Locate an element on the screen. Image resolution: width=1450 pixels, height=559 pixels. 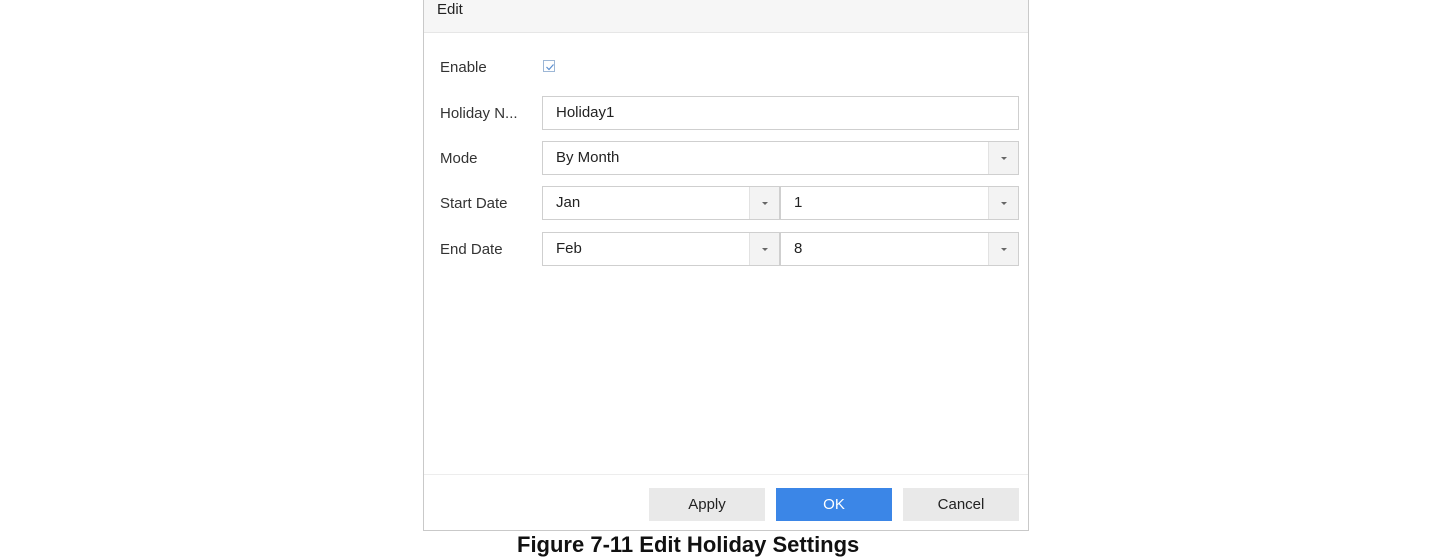
dialog-title: Edit is located at coordinates (450, 9).